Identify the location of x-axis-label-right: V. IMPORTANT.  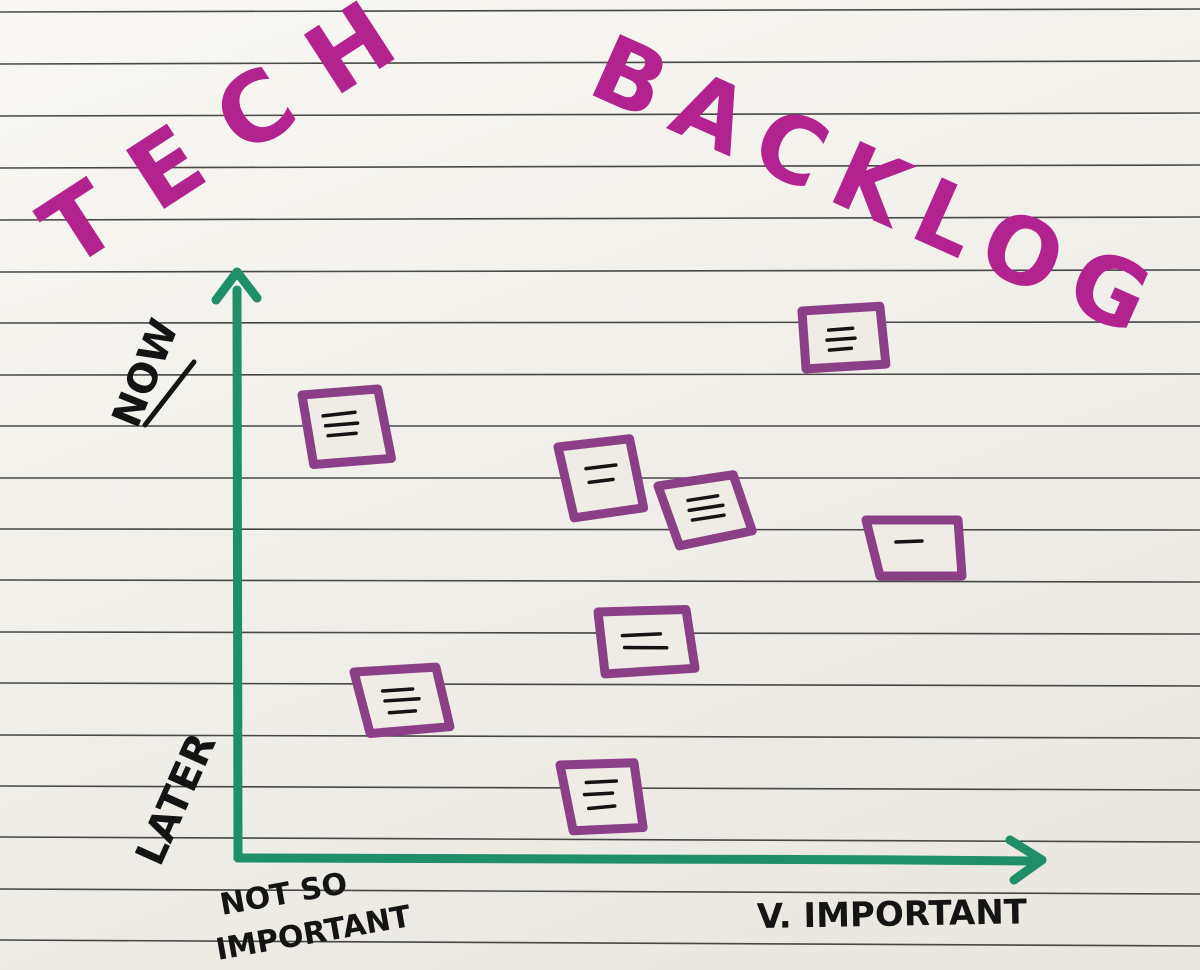
(892, 914).